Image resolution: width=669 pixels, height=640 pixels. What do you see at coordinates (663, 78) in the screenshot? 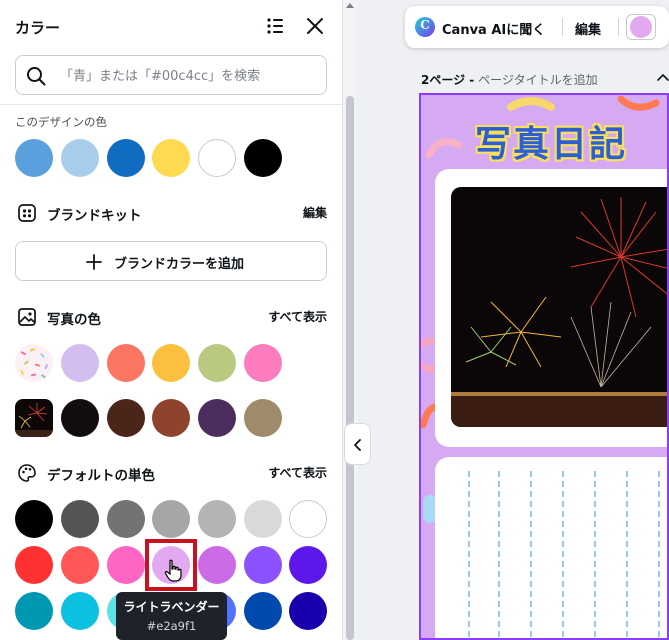
I see `chevron-up-icon` at bounding box center [663, 78].